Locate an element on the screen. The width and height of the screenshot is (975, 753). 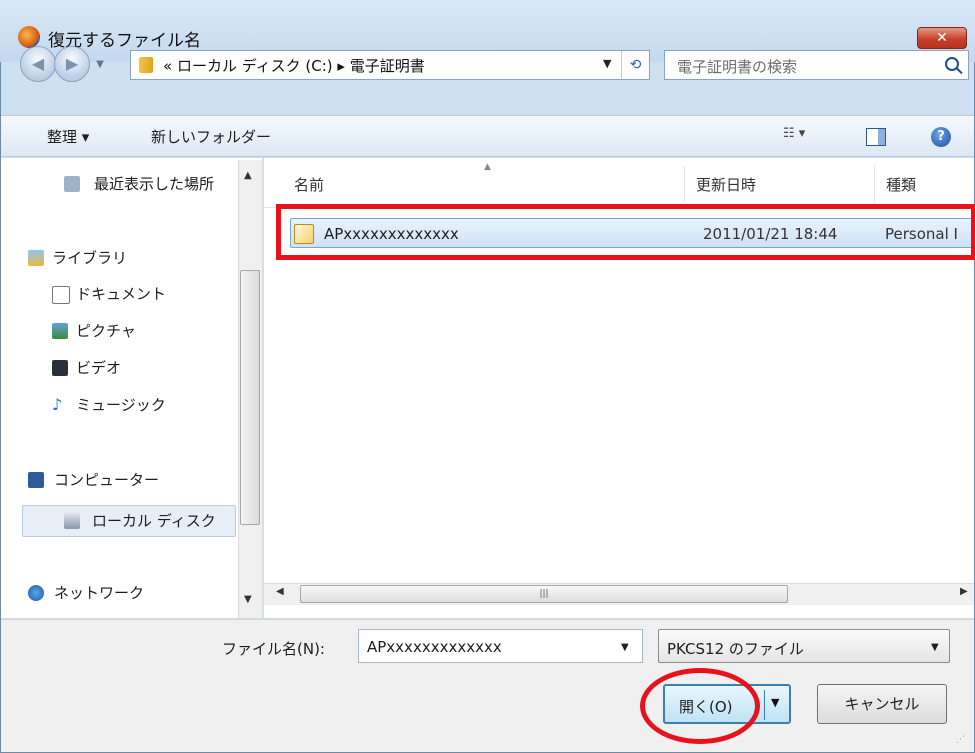
file-type-select: PKCS12 のファイル ▼ is located at coordinates (804, 646).